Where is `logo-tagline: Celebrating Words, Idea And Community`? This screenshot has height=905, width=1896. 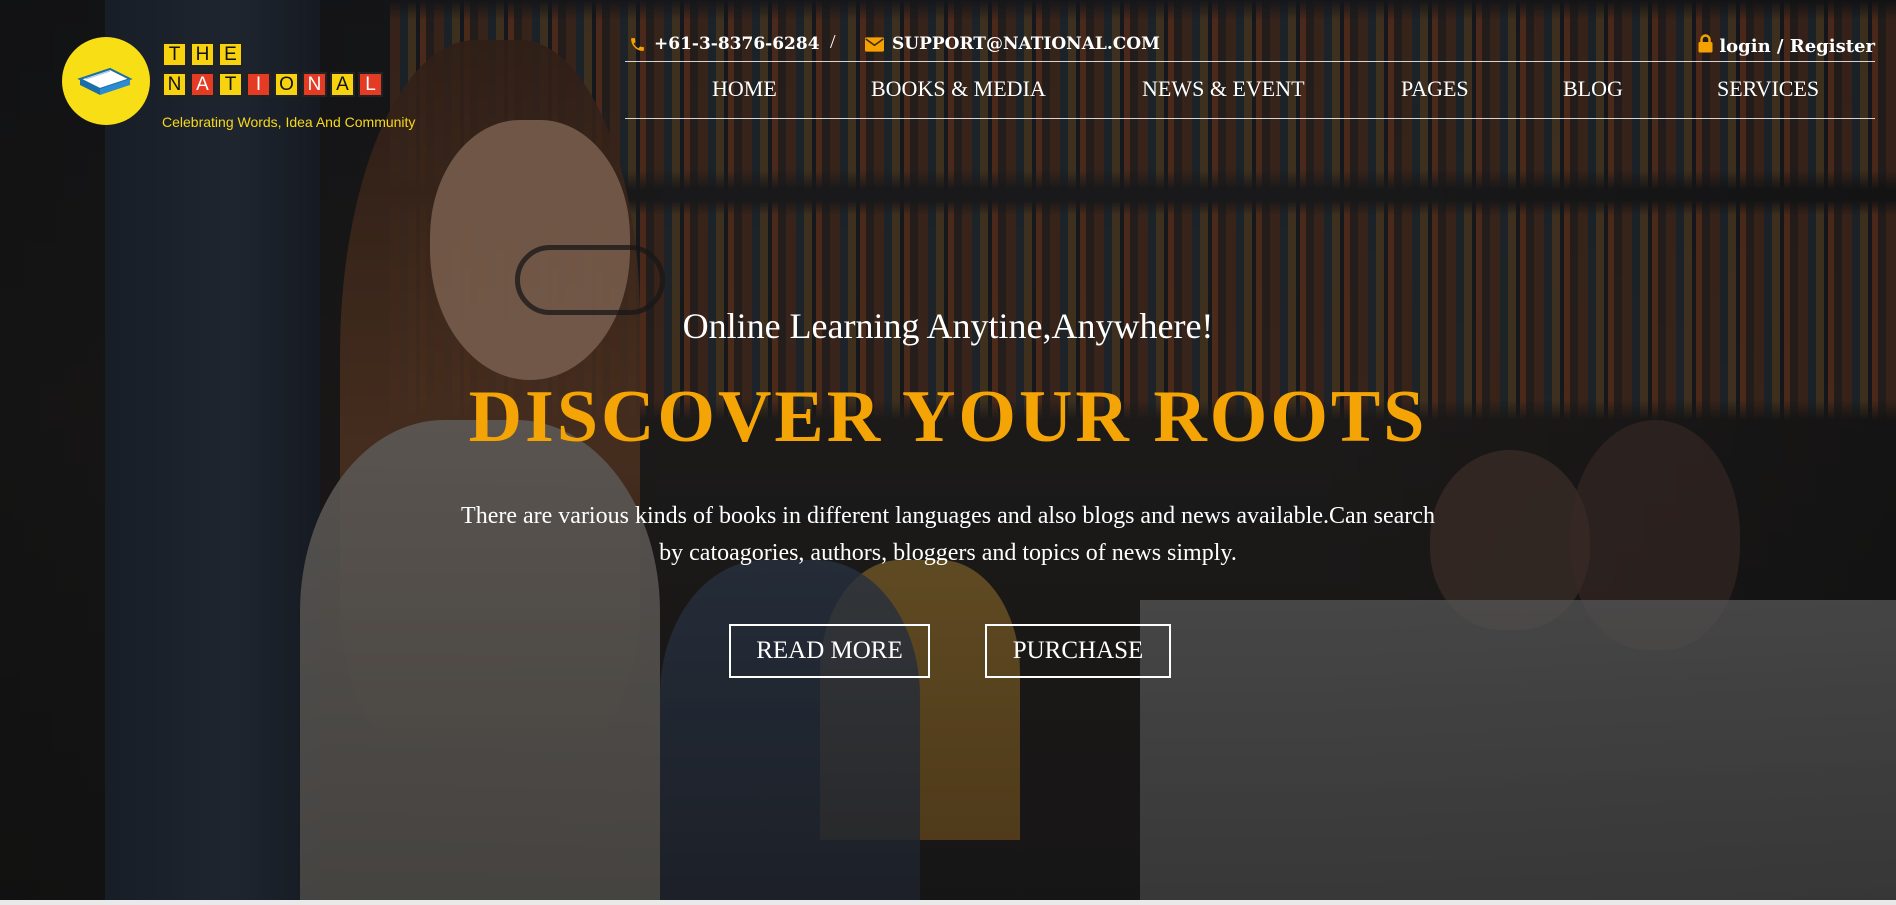
logo-tagline: Celebrating Words, Idea And Community is located at coordinates (289, 122).